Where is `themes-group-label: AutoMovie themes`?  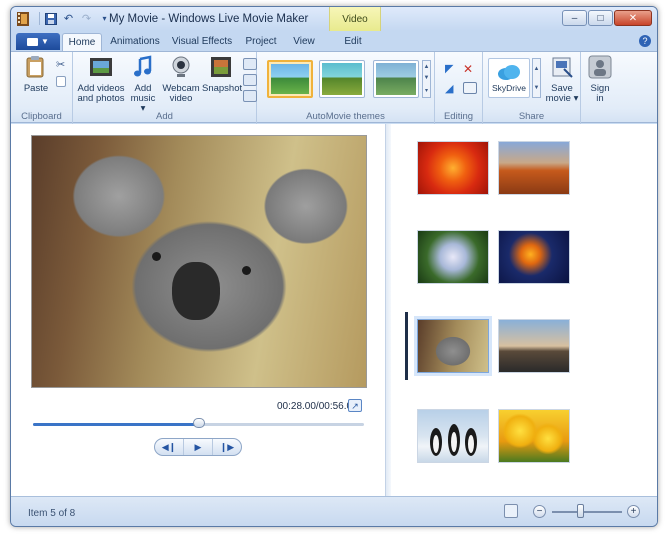
themes-group-label: AutoMovie themes is located at coordinates (345, 116).